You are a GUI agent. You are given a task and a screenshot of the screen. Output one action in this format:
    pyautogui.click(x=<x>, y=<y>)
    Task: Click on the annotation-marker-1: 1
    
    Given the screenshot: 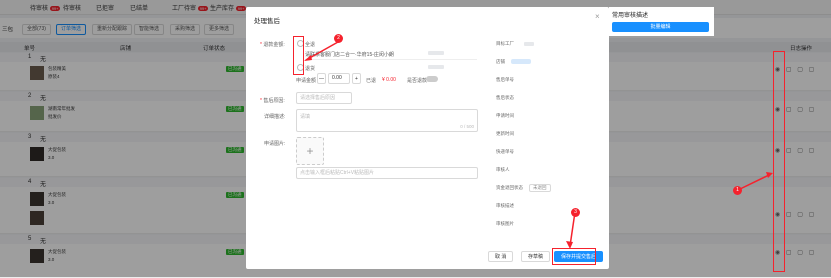 What is the action you would take?
    pyautogui.click(x=737, y=190)
    